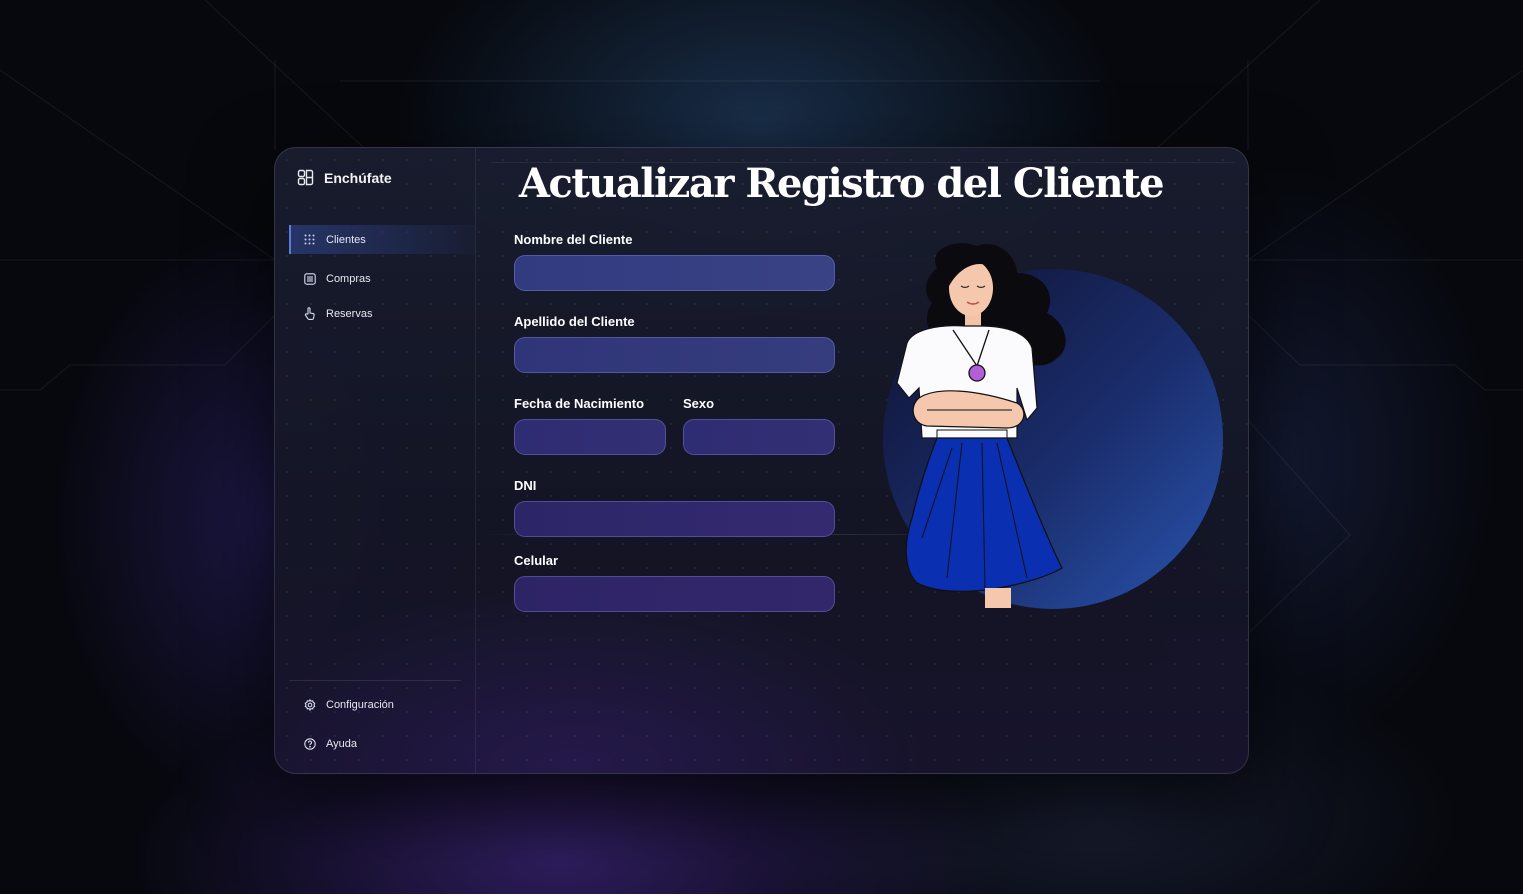  What do you see at coordinates (1053, 426) in the screenshot?
I see `woman-illustration` at bounding box center [1053, 426].